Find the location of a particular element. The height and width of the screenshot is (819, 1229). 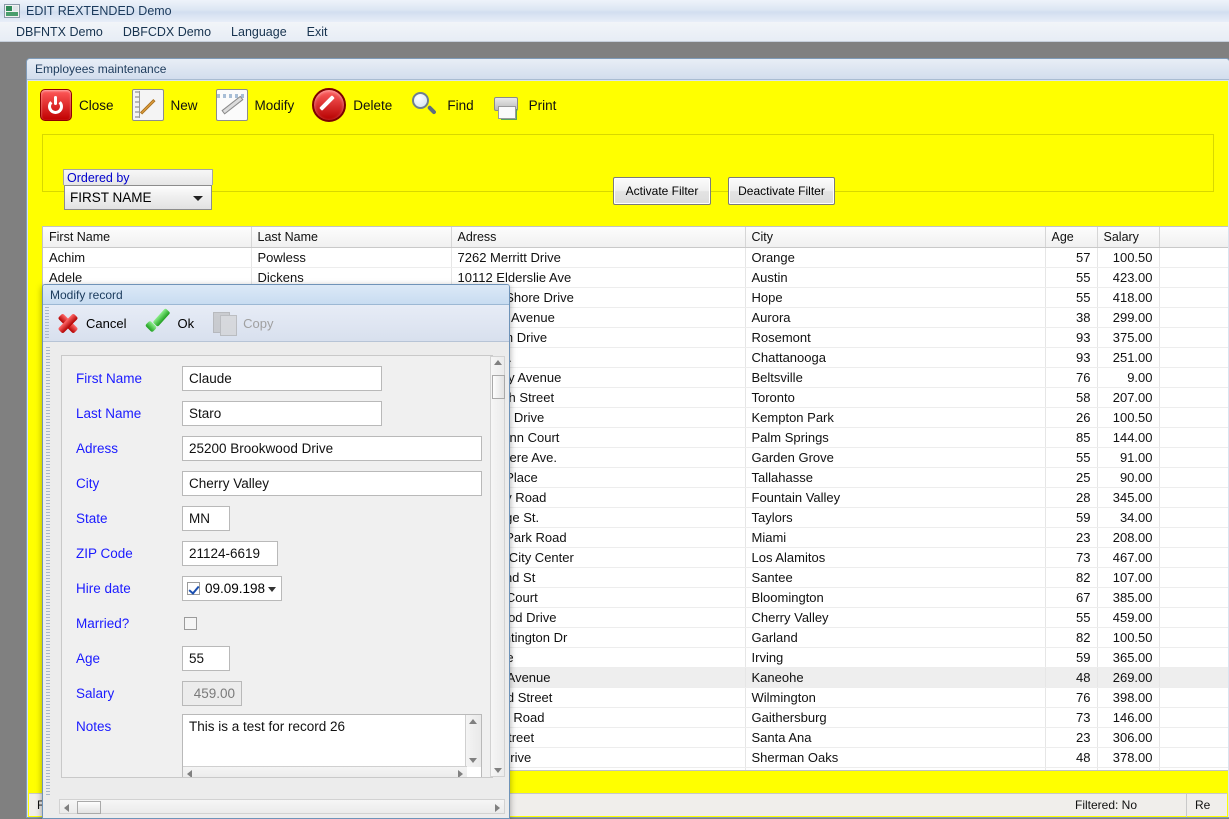

ok-button-label: Ok is located at coordinates (186, 323).